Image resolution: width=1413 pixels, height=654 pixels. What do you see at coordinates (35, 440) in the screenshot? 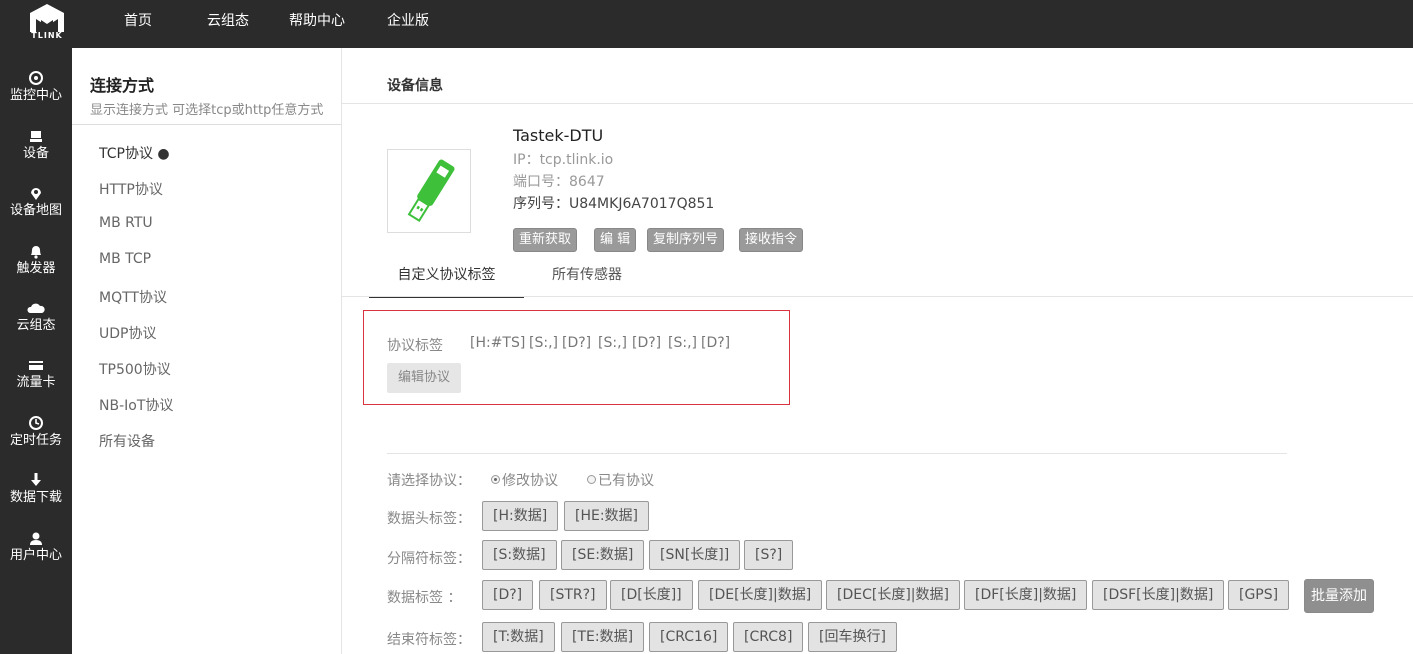
I see `rail-label: 定时任务` at bounding box center [35, 440].